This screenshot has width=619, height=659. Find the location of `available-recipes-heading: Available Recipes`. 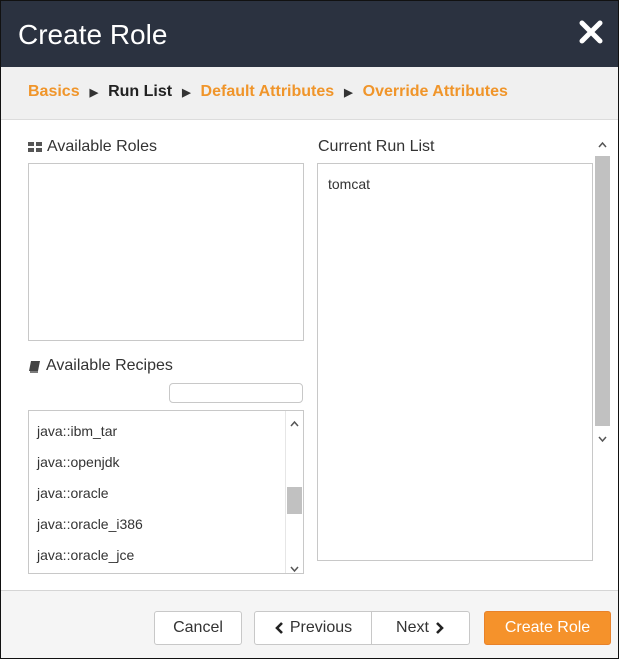

available-recipes-heading: Available Recipes is located at coordinates (100, 366).